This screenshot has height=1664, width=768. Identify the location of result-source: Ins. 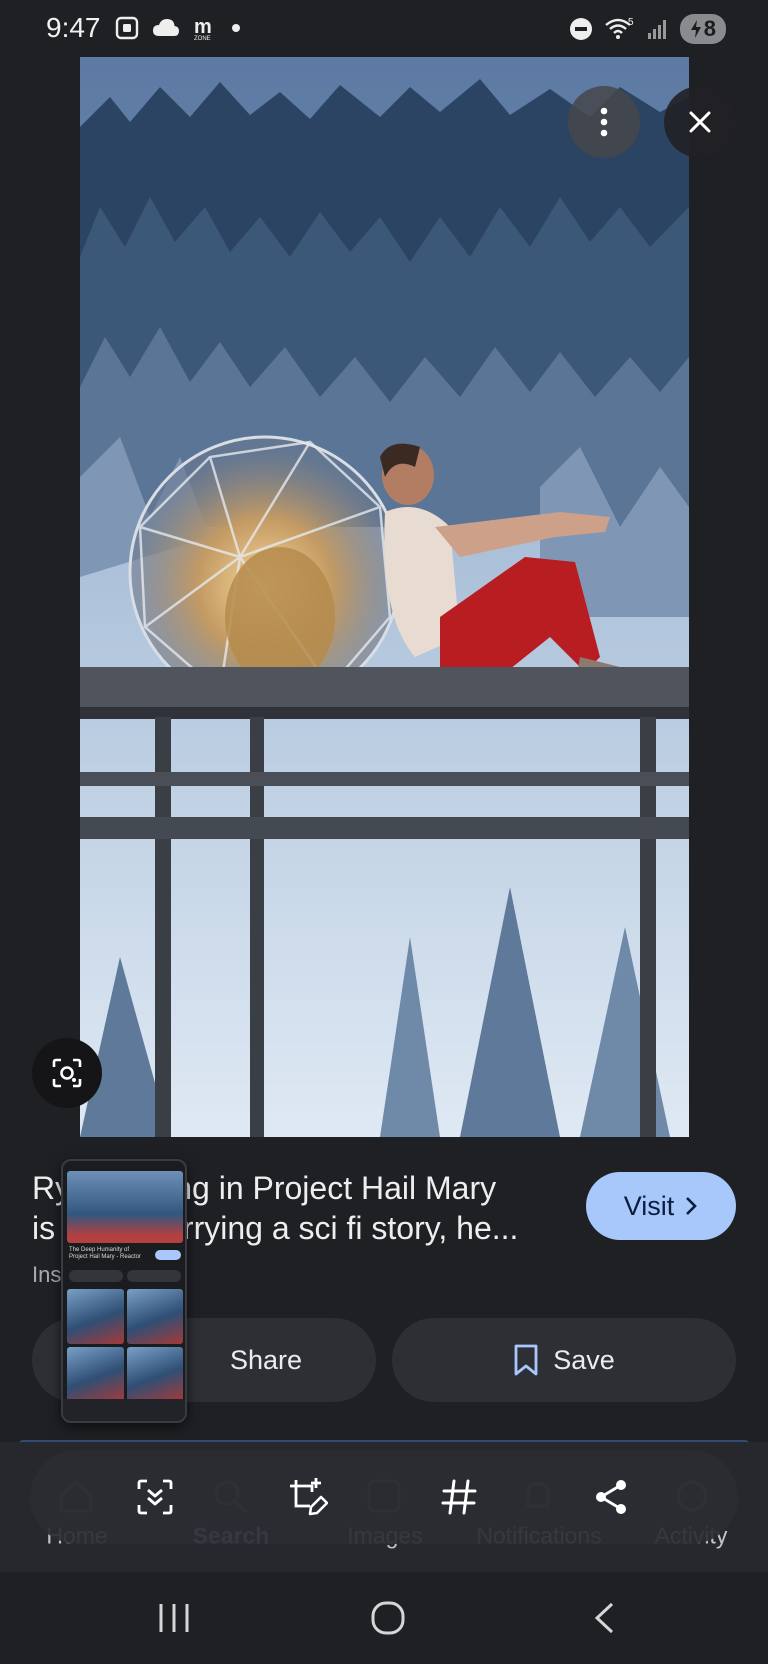
(47, 1274).